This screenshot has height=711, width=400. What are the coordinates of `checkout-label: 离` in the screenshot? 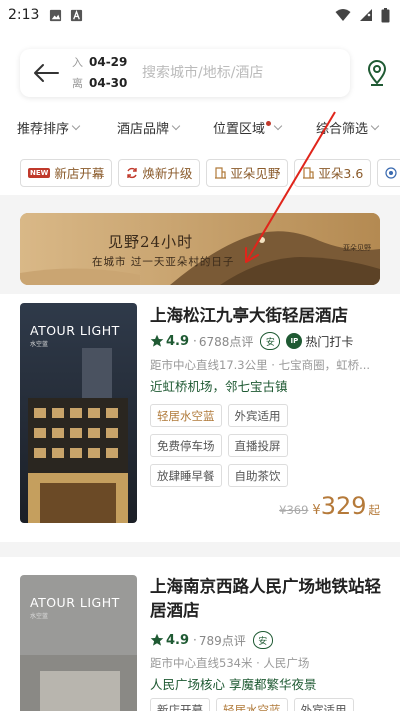 It's located at (77, 83).